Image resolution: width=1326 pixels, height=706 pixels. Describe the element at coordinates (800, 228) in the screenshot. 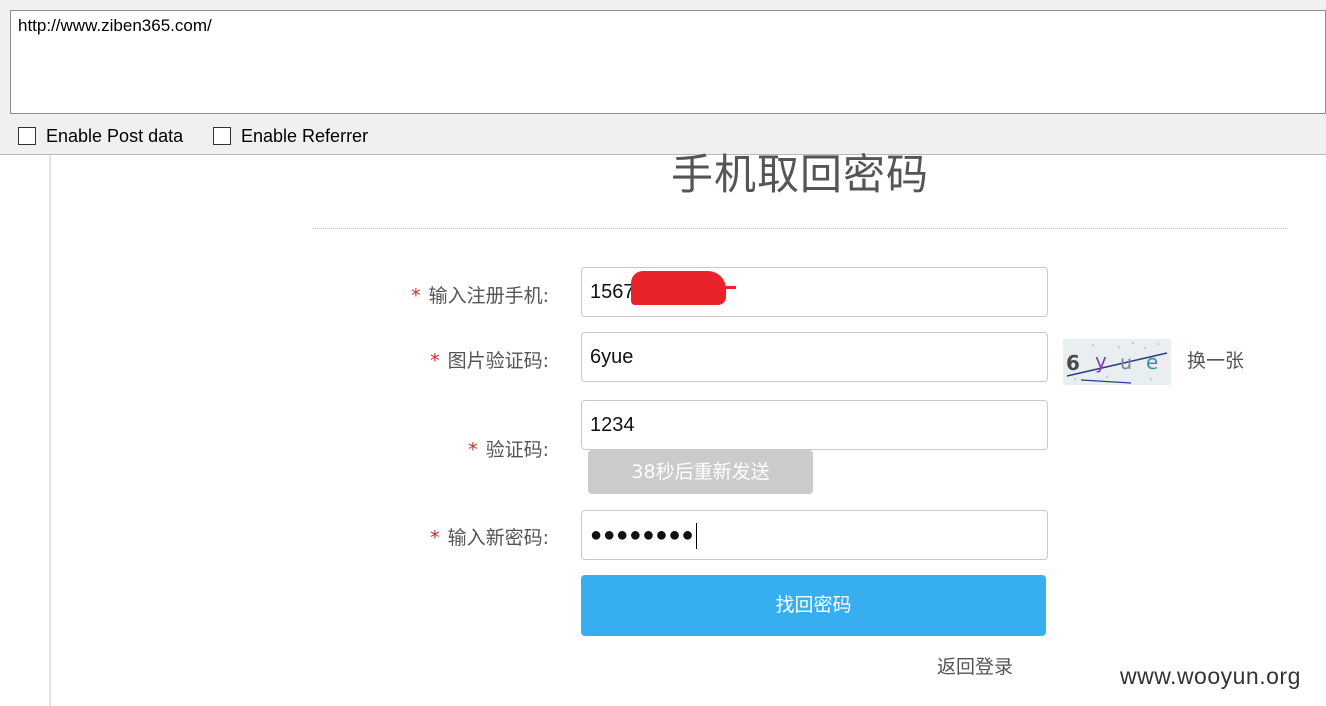

I see `title-divider` at that location.